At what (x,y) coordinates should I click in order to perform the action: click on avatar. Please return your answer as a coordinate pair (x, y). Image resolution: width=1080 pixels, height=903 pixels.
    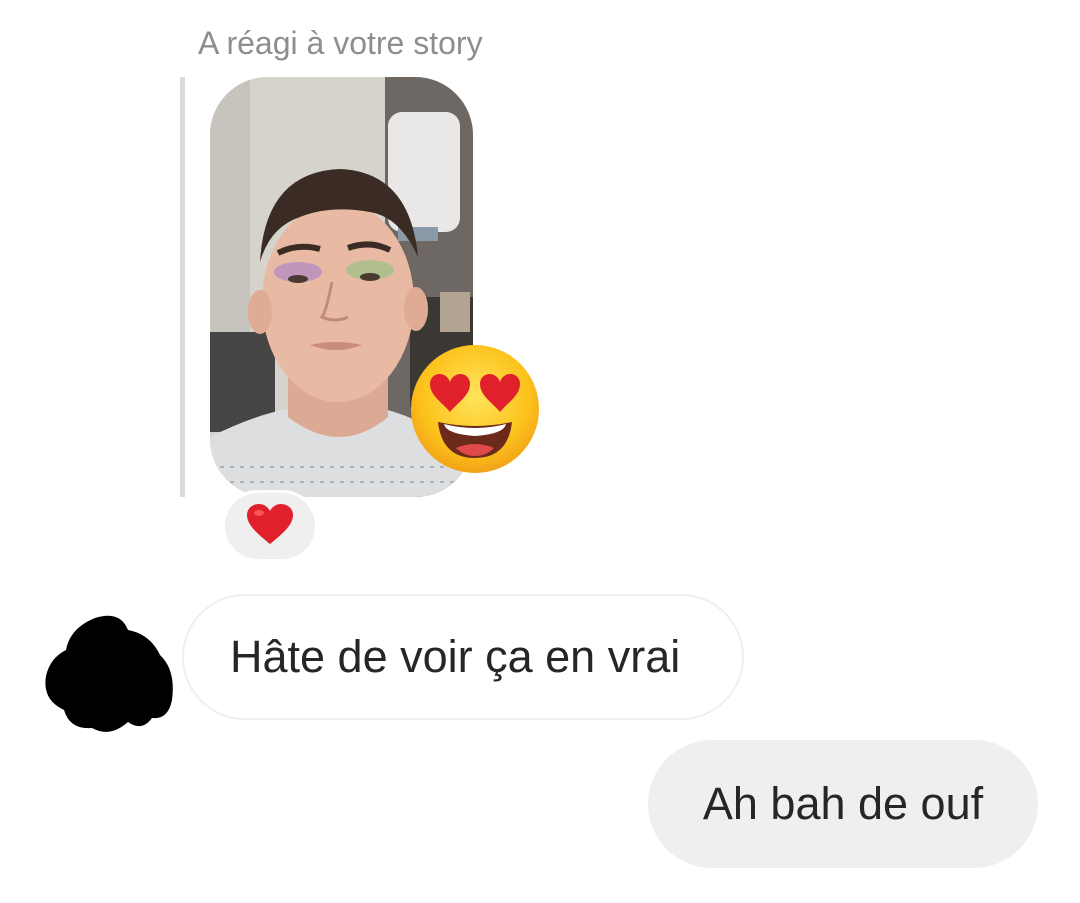
    Looking at the image, I should click on (110, 675).